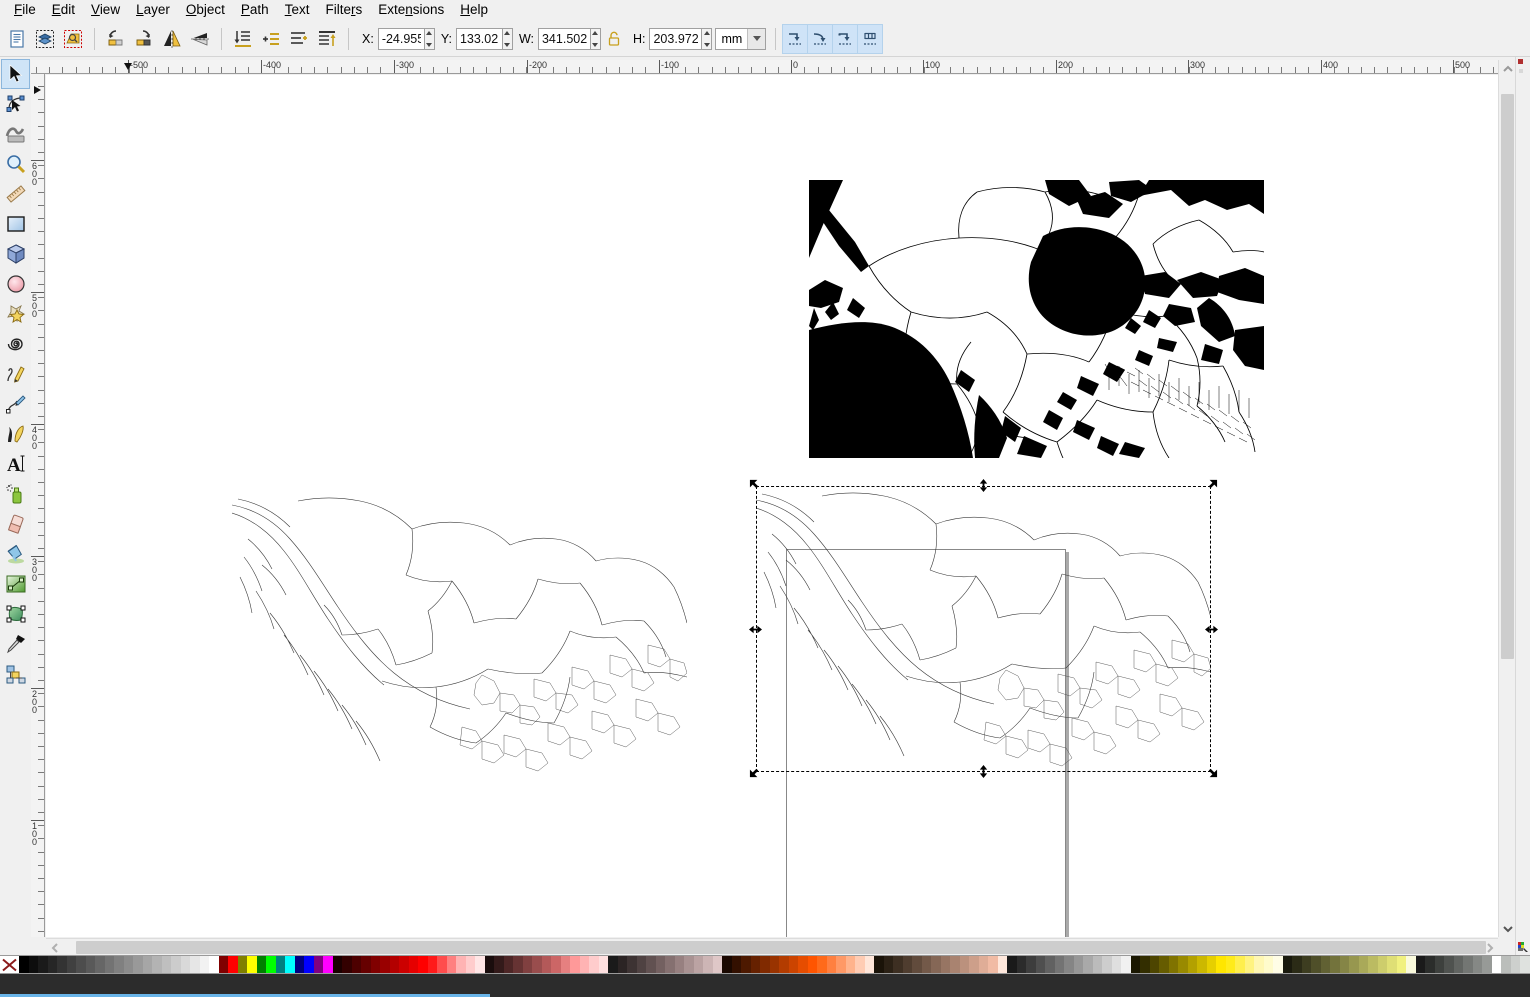 The width and height of the screenshot is (1530, 997). Describe the element at coordinates (15, 584) in the screenshot. I see `gradient-tool` at that location.